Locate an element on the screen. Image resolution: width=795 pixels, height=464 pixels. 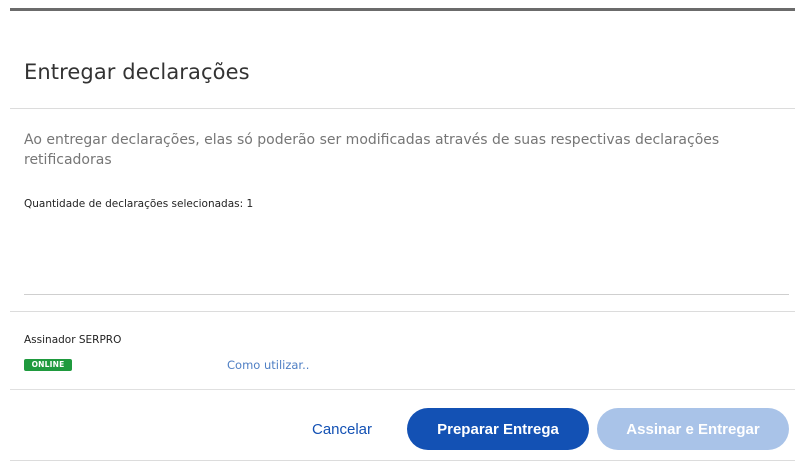
title-divider is located at coordinates (402, 108).